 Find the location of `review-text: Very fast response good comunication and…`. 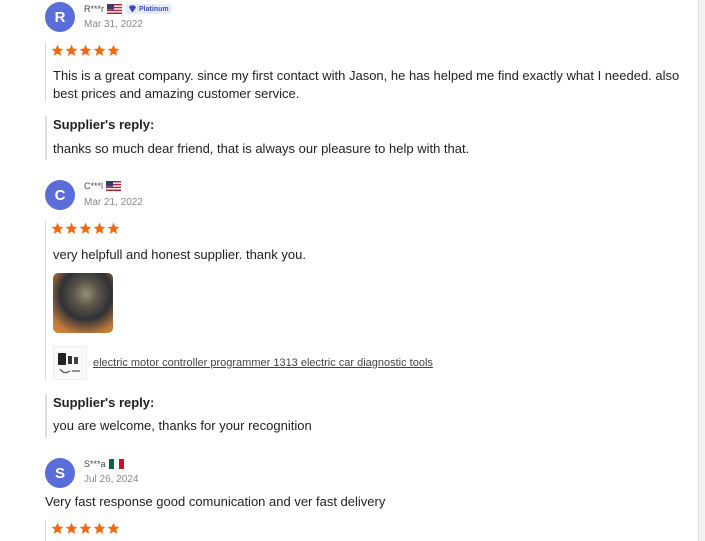

review-text: Very fast response good comunication and… is located at coordinates (215, 501).